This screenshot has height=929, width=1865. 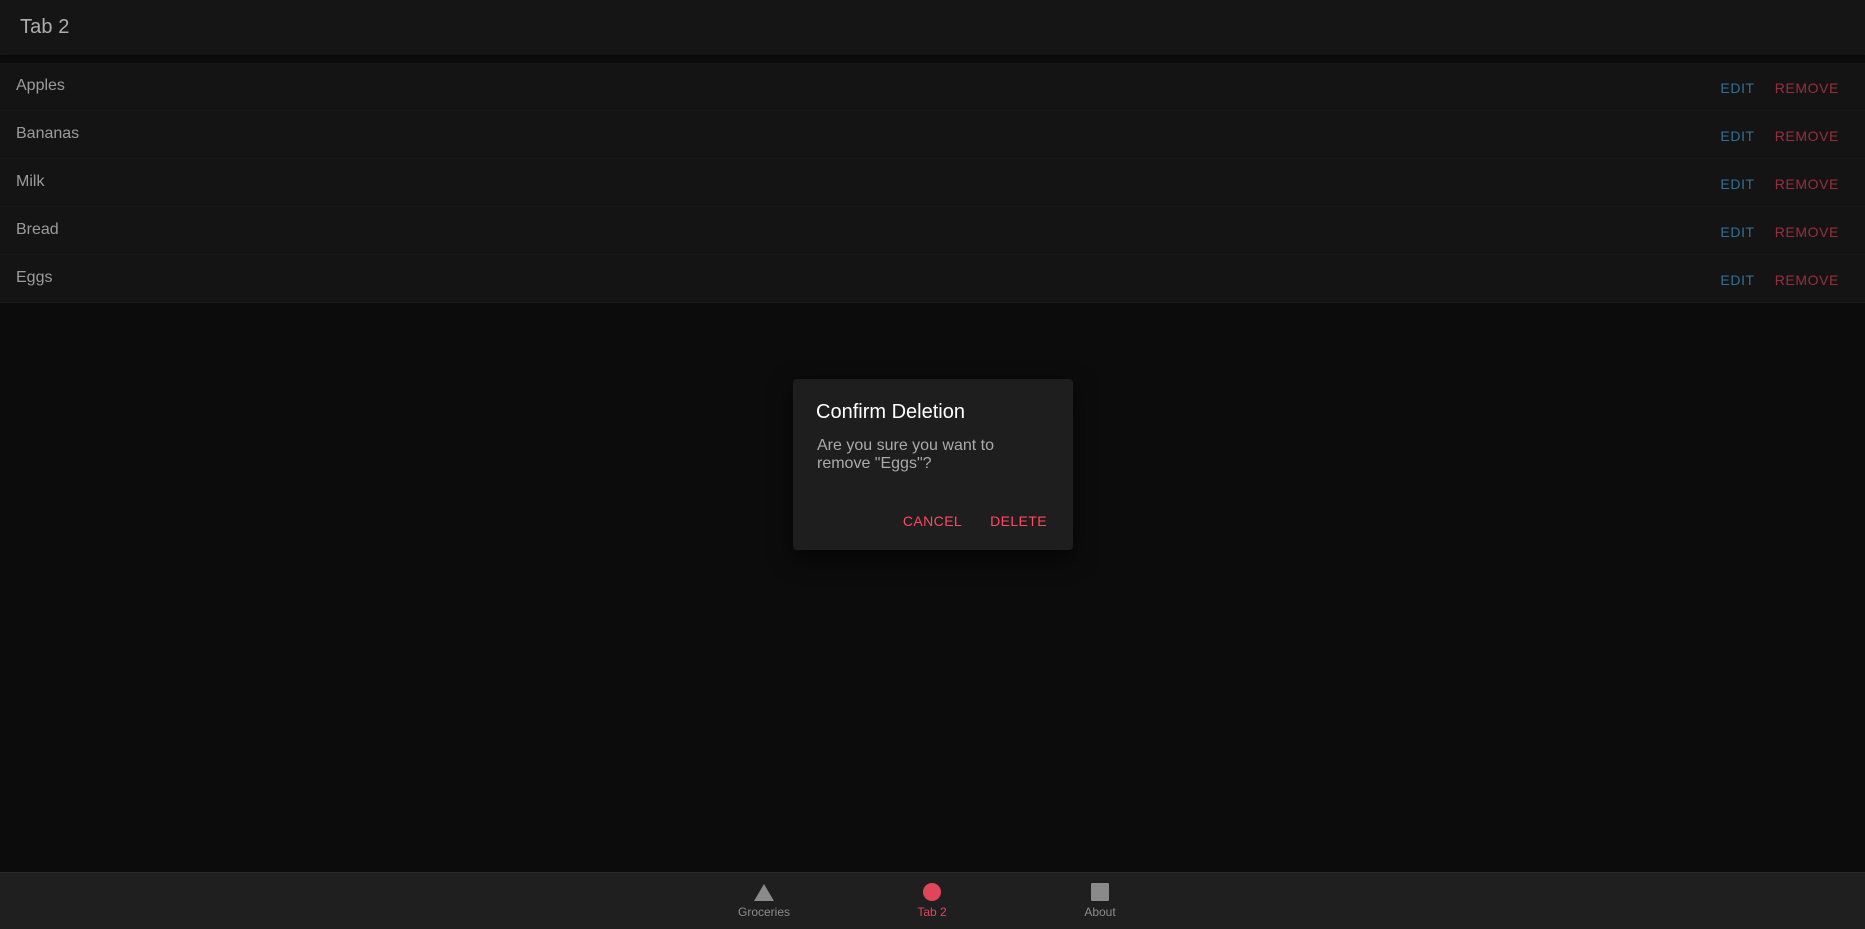 What do you see at coordinates (1100, 912) in the screenshot?
I see `tab-label: About` at bounding box center [1100, 912].